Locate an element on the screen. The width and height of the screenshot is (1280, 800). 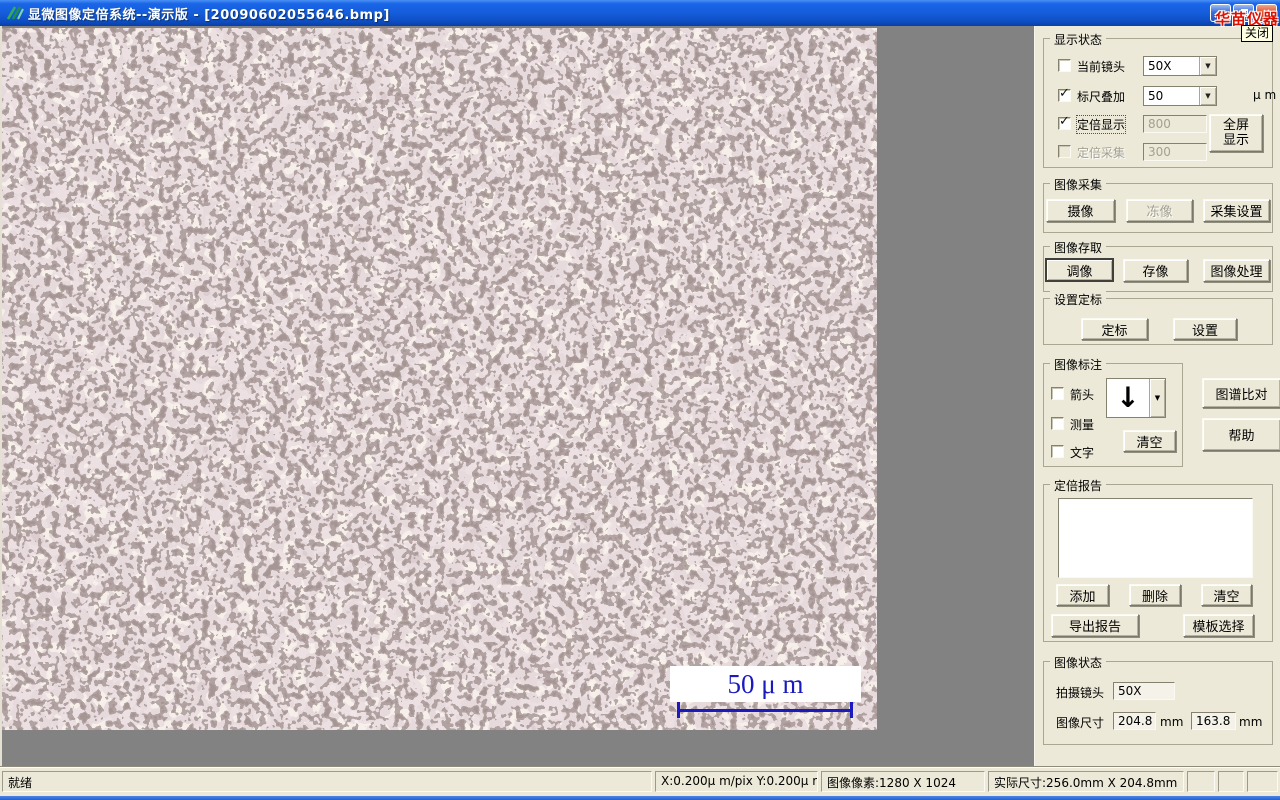
arrow-down-icon: ↓ is located at coordinates (1128, 397).